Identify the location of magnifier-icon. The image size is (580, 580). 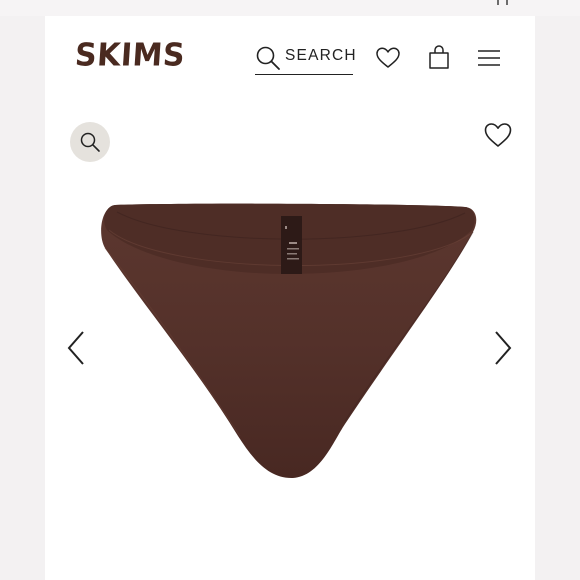
(90, 142).